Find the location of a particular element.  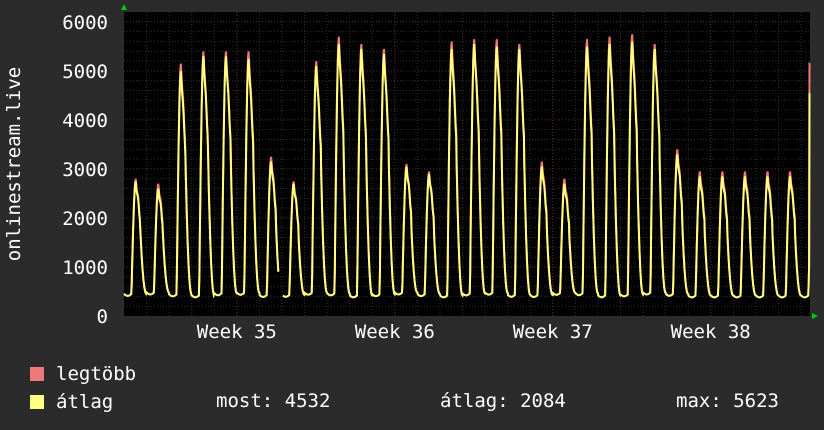

y-axis-arrow is located at coordinates (124, 7).